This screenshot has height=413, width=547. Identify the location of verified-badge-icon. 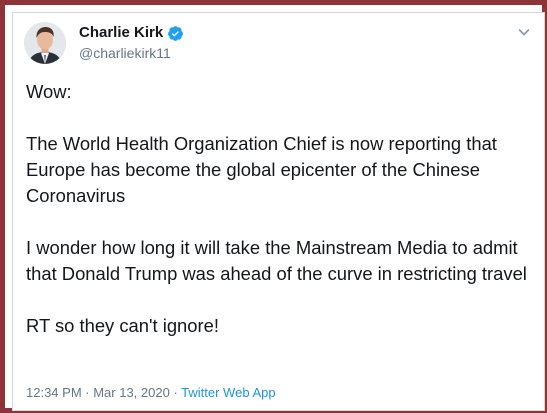
(175, 33).